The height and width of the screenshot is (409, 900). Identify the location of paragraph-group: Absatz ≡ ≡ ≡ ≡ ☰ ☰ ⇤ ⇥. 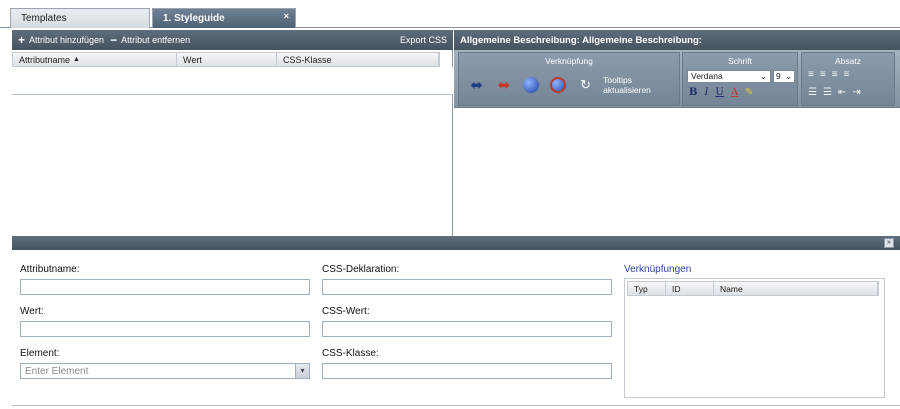
(848, 79).